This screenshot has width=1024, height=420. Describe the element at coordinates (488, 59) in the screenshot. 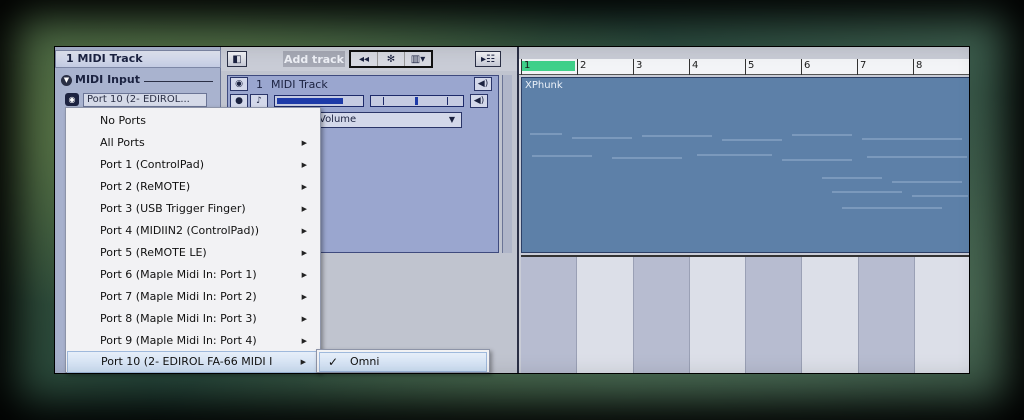

I see `track-view-icon: ▸☷` at that location.